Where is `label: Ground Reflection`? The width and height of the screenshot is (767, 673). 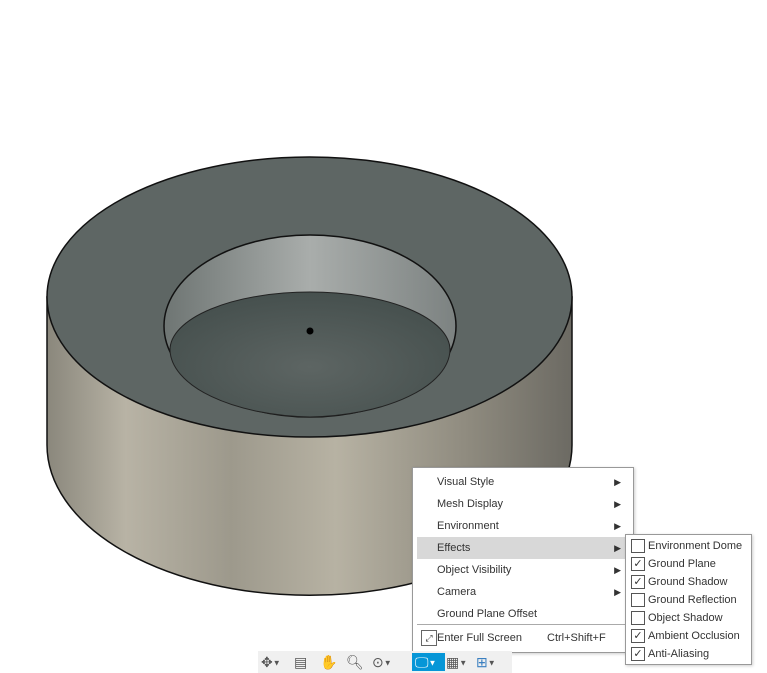 label: Ground Reflection is located at coordinates (692, 600).